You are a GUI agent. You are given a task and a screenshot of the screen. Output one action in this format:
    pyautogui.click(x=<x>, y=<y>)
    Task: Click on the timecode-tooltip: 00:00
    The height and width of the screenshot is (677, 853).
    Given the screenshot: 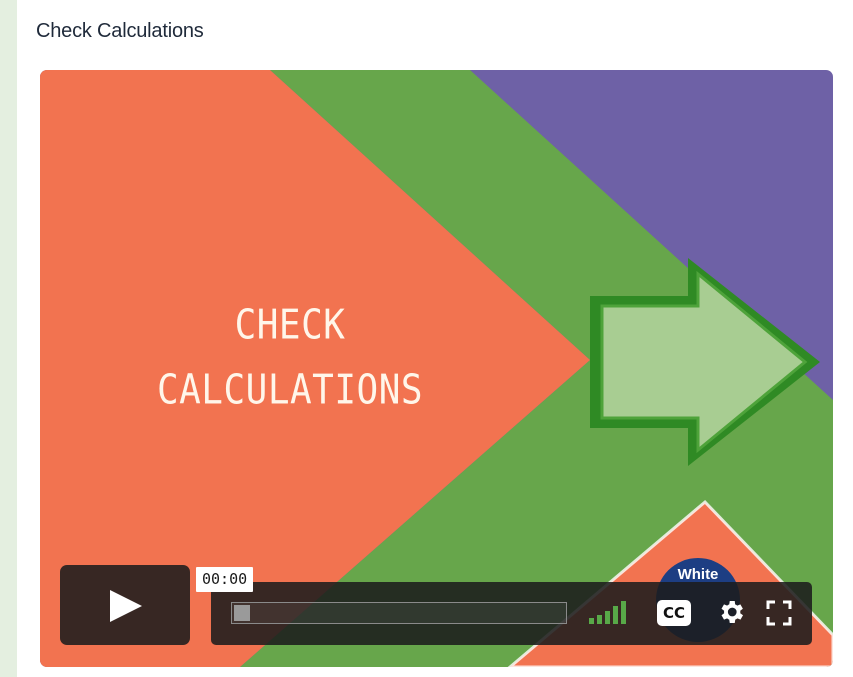 What is the action you would take?
    pyautogui.click(x=225, y=579)
    